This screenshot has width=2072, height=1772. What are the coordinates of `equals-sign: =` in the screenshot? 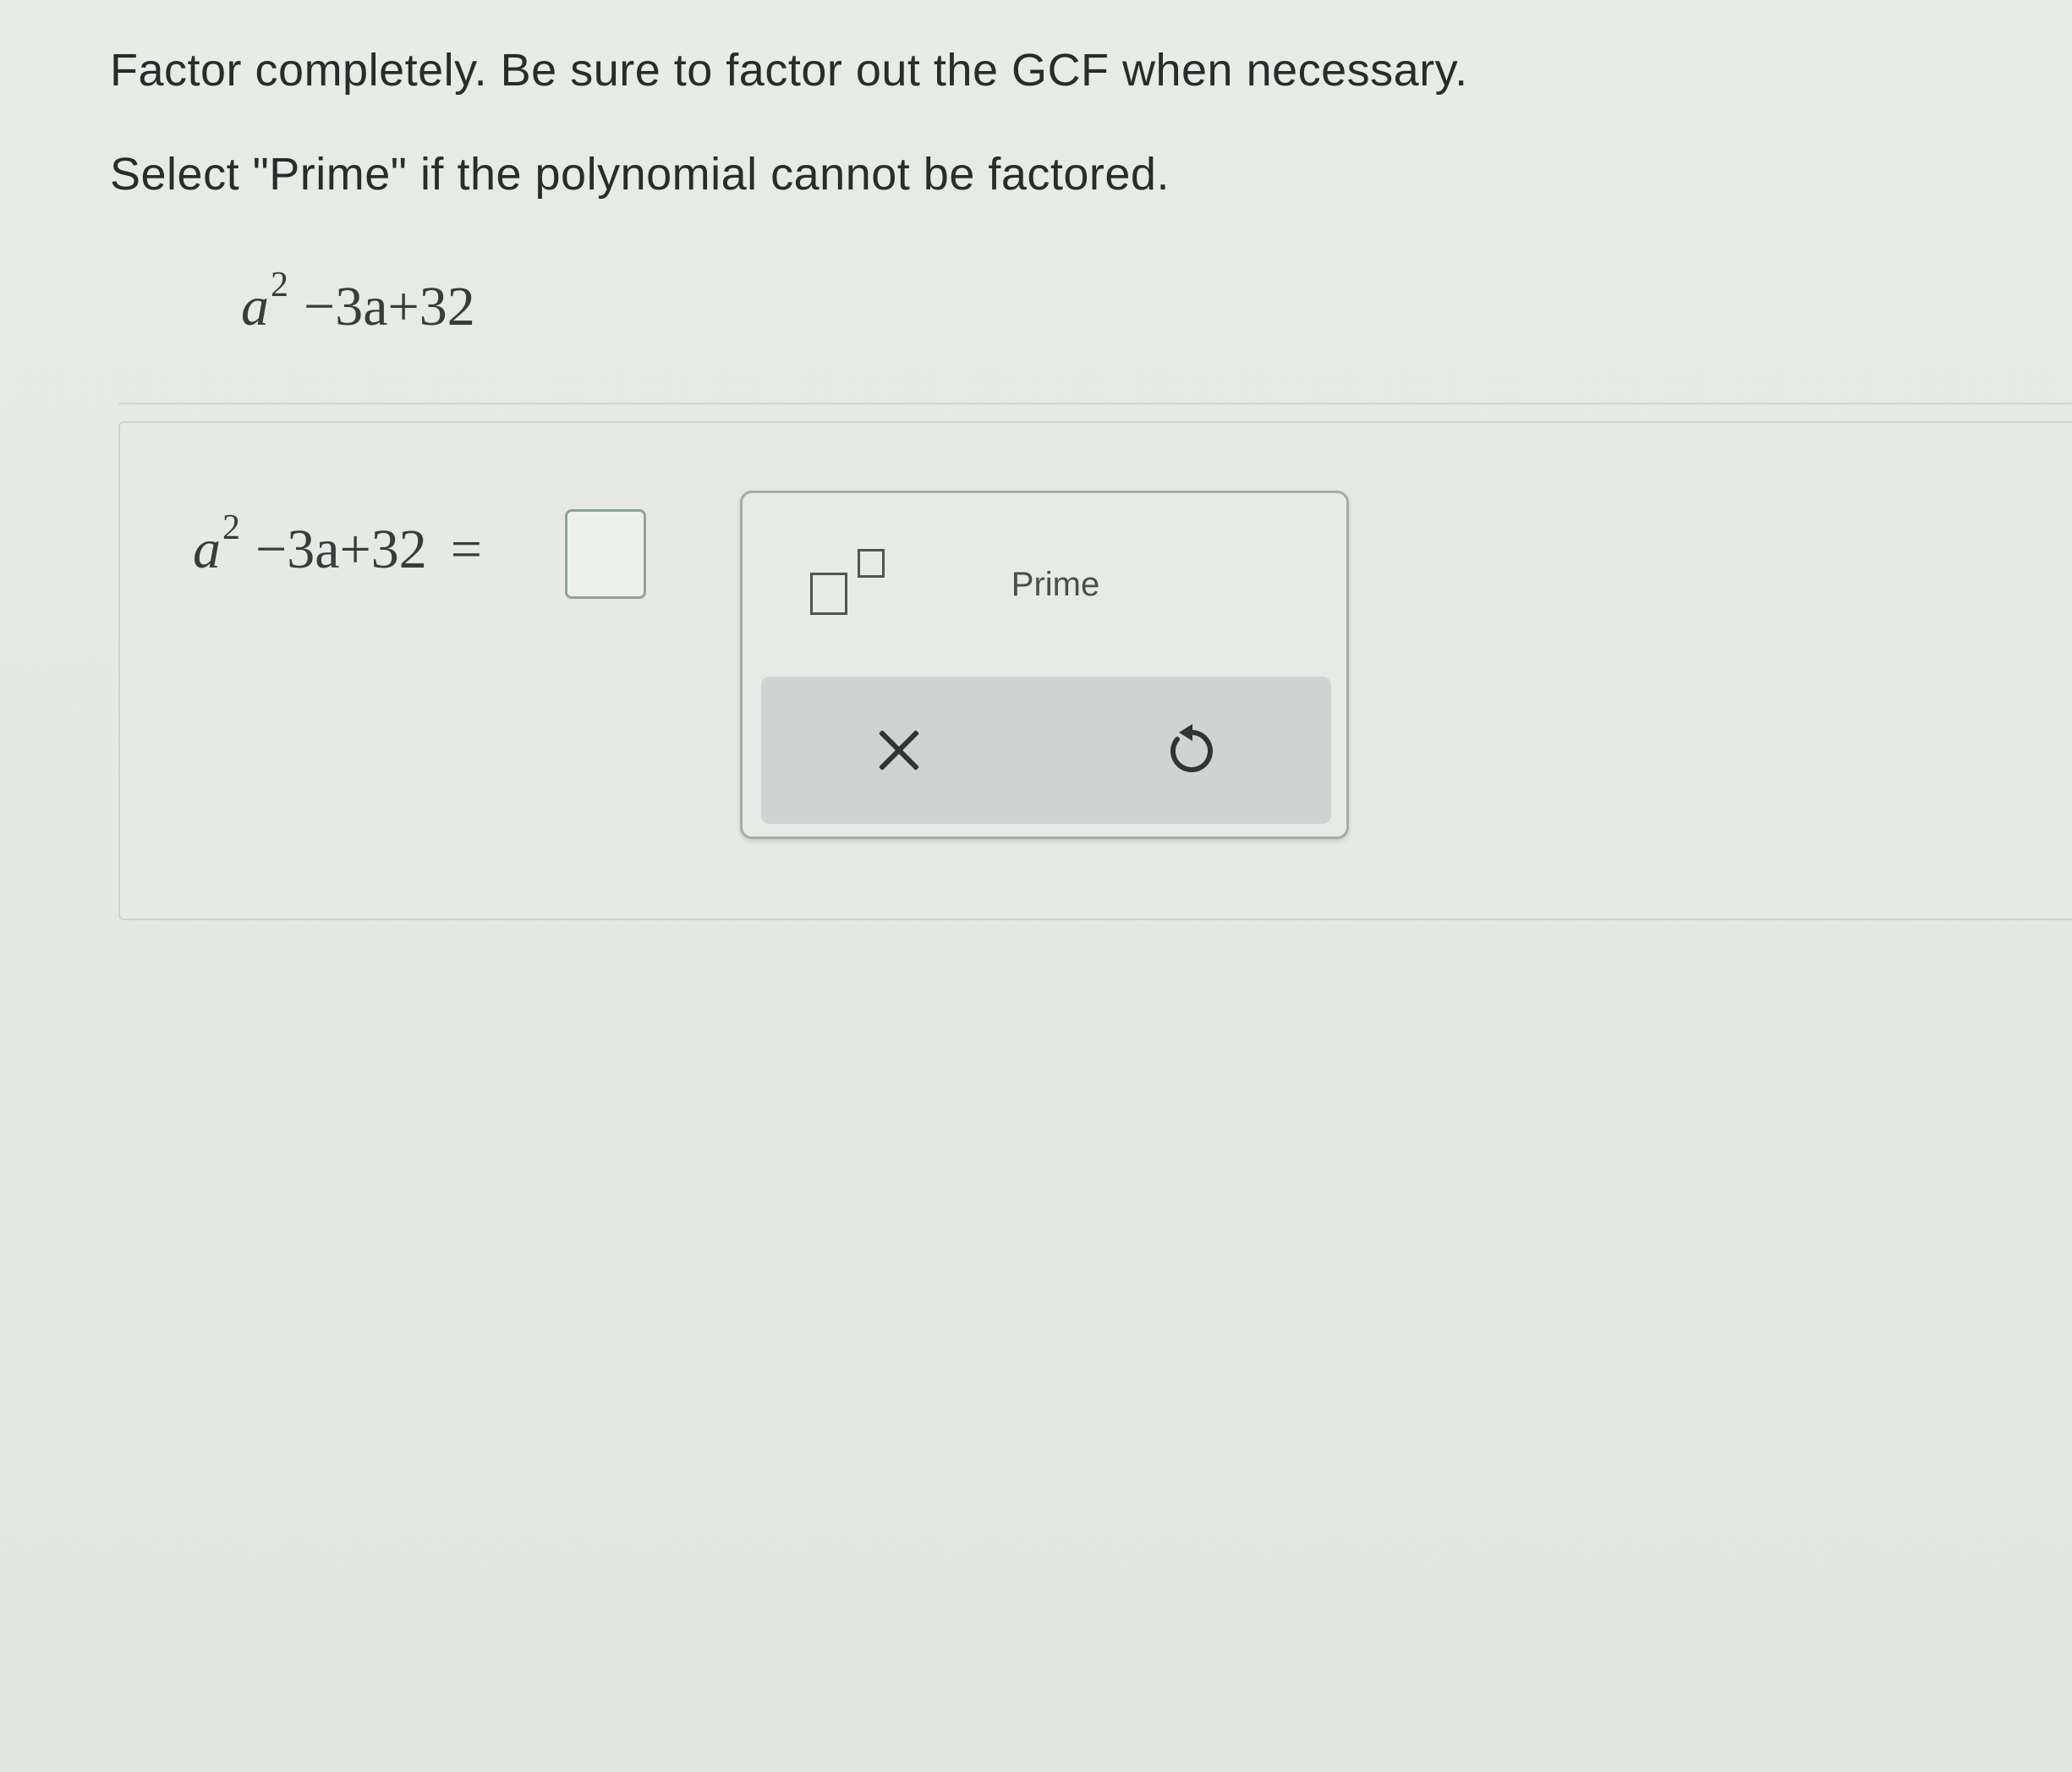 It's located at (466, 549).